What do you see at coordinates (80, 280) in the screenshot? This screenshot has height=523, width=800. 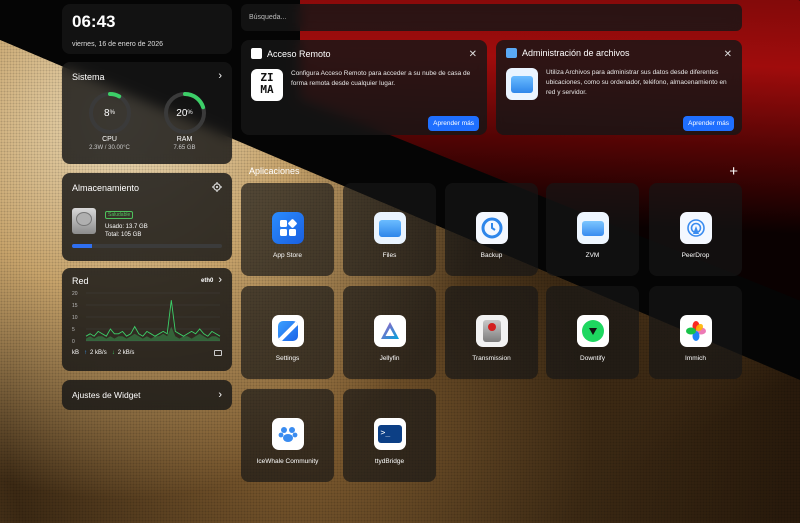 I see `network-title: Red` at bounding box center [80, 280].